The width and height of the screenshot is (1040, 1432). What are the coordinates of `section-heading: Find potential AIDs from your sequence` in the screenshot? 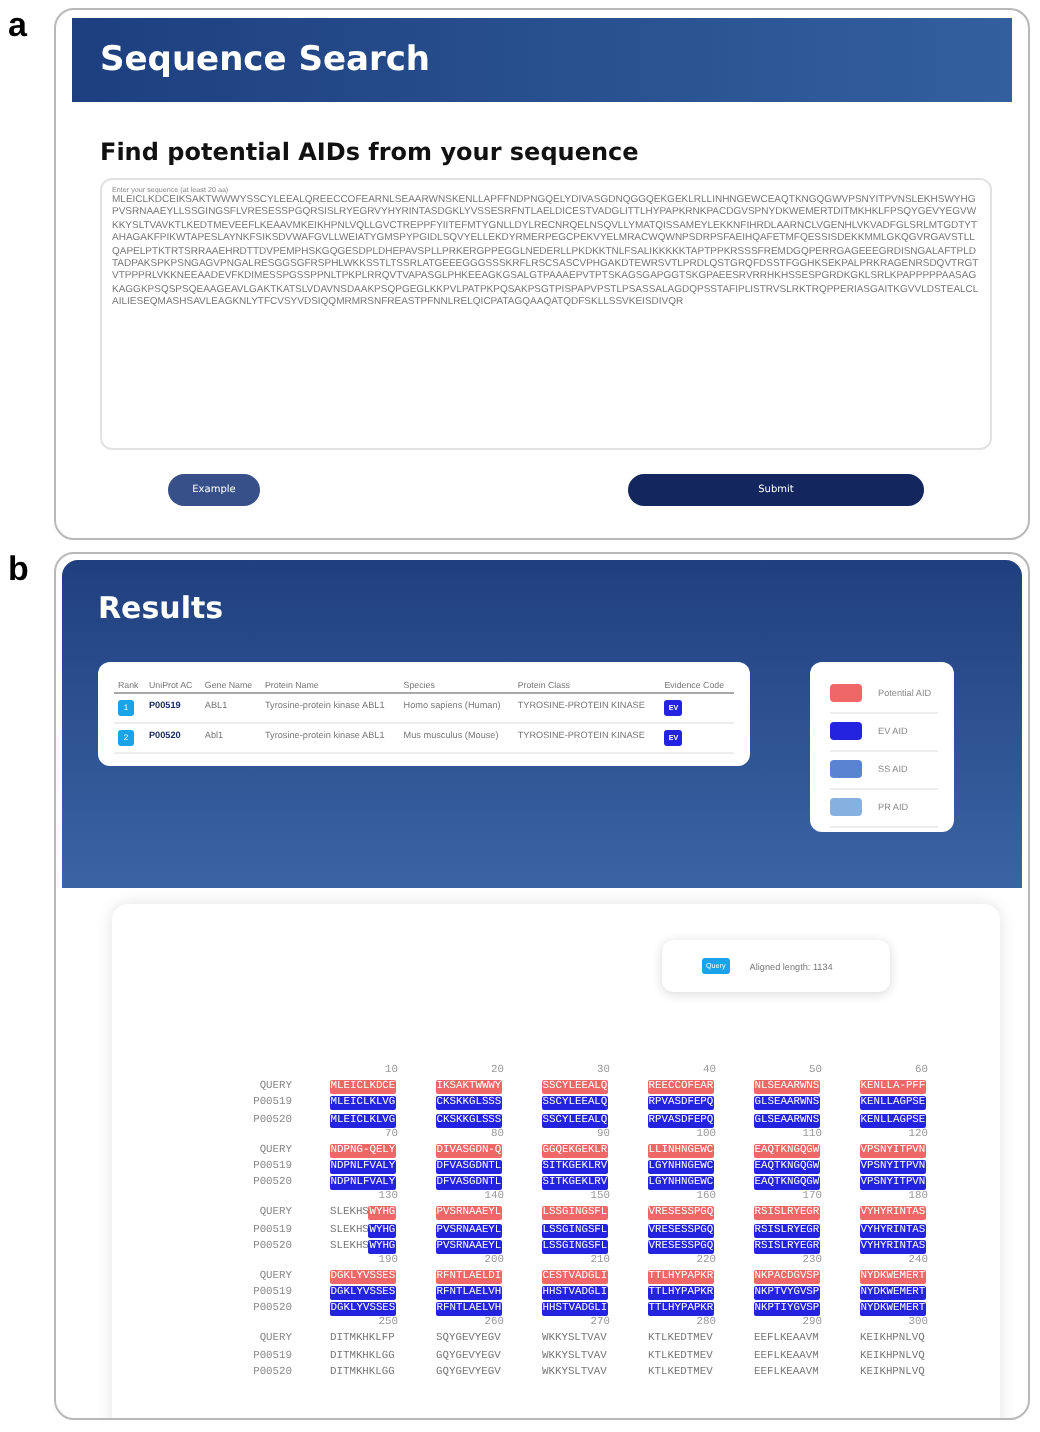 It's located at (370, 152).